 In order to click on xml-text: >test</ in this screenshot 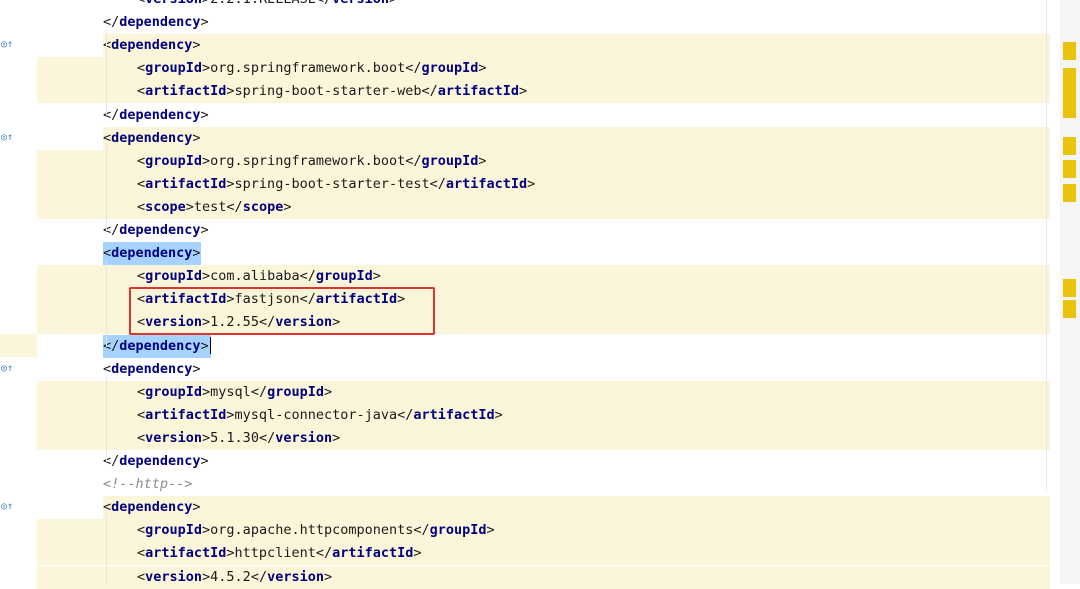, I will do `click(214, 206)`.